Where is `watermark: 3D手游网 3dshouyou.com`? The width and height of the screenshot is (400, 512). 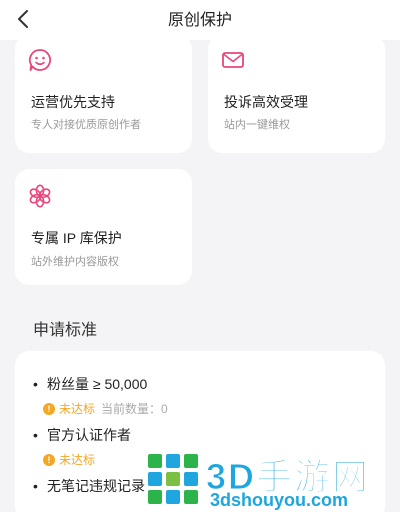
watermark: 3D手游网 3dshouyou.com is located at coordinates (270, 480).